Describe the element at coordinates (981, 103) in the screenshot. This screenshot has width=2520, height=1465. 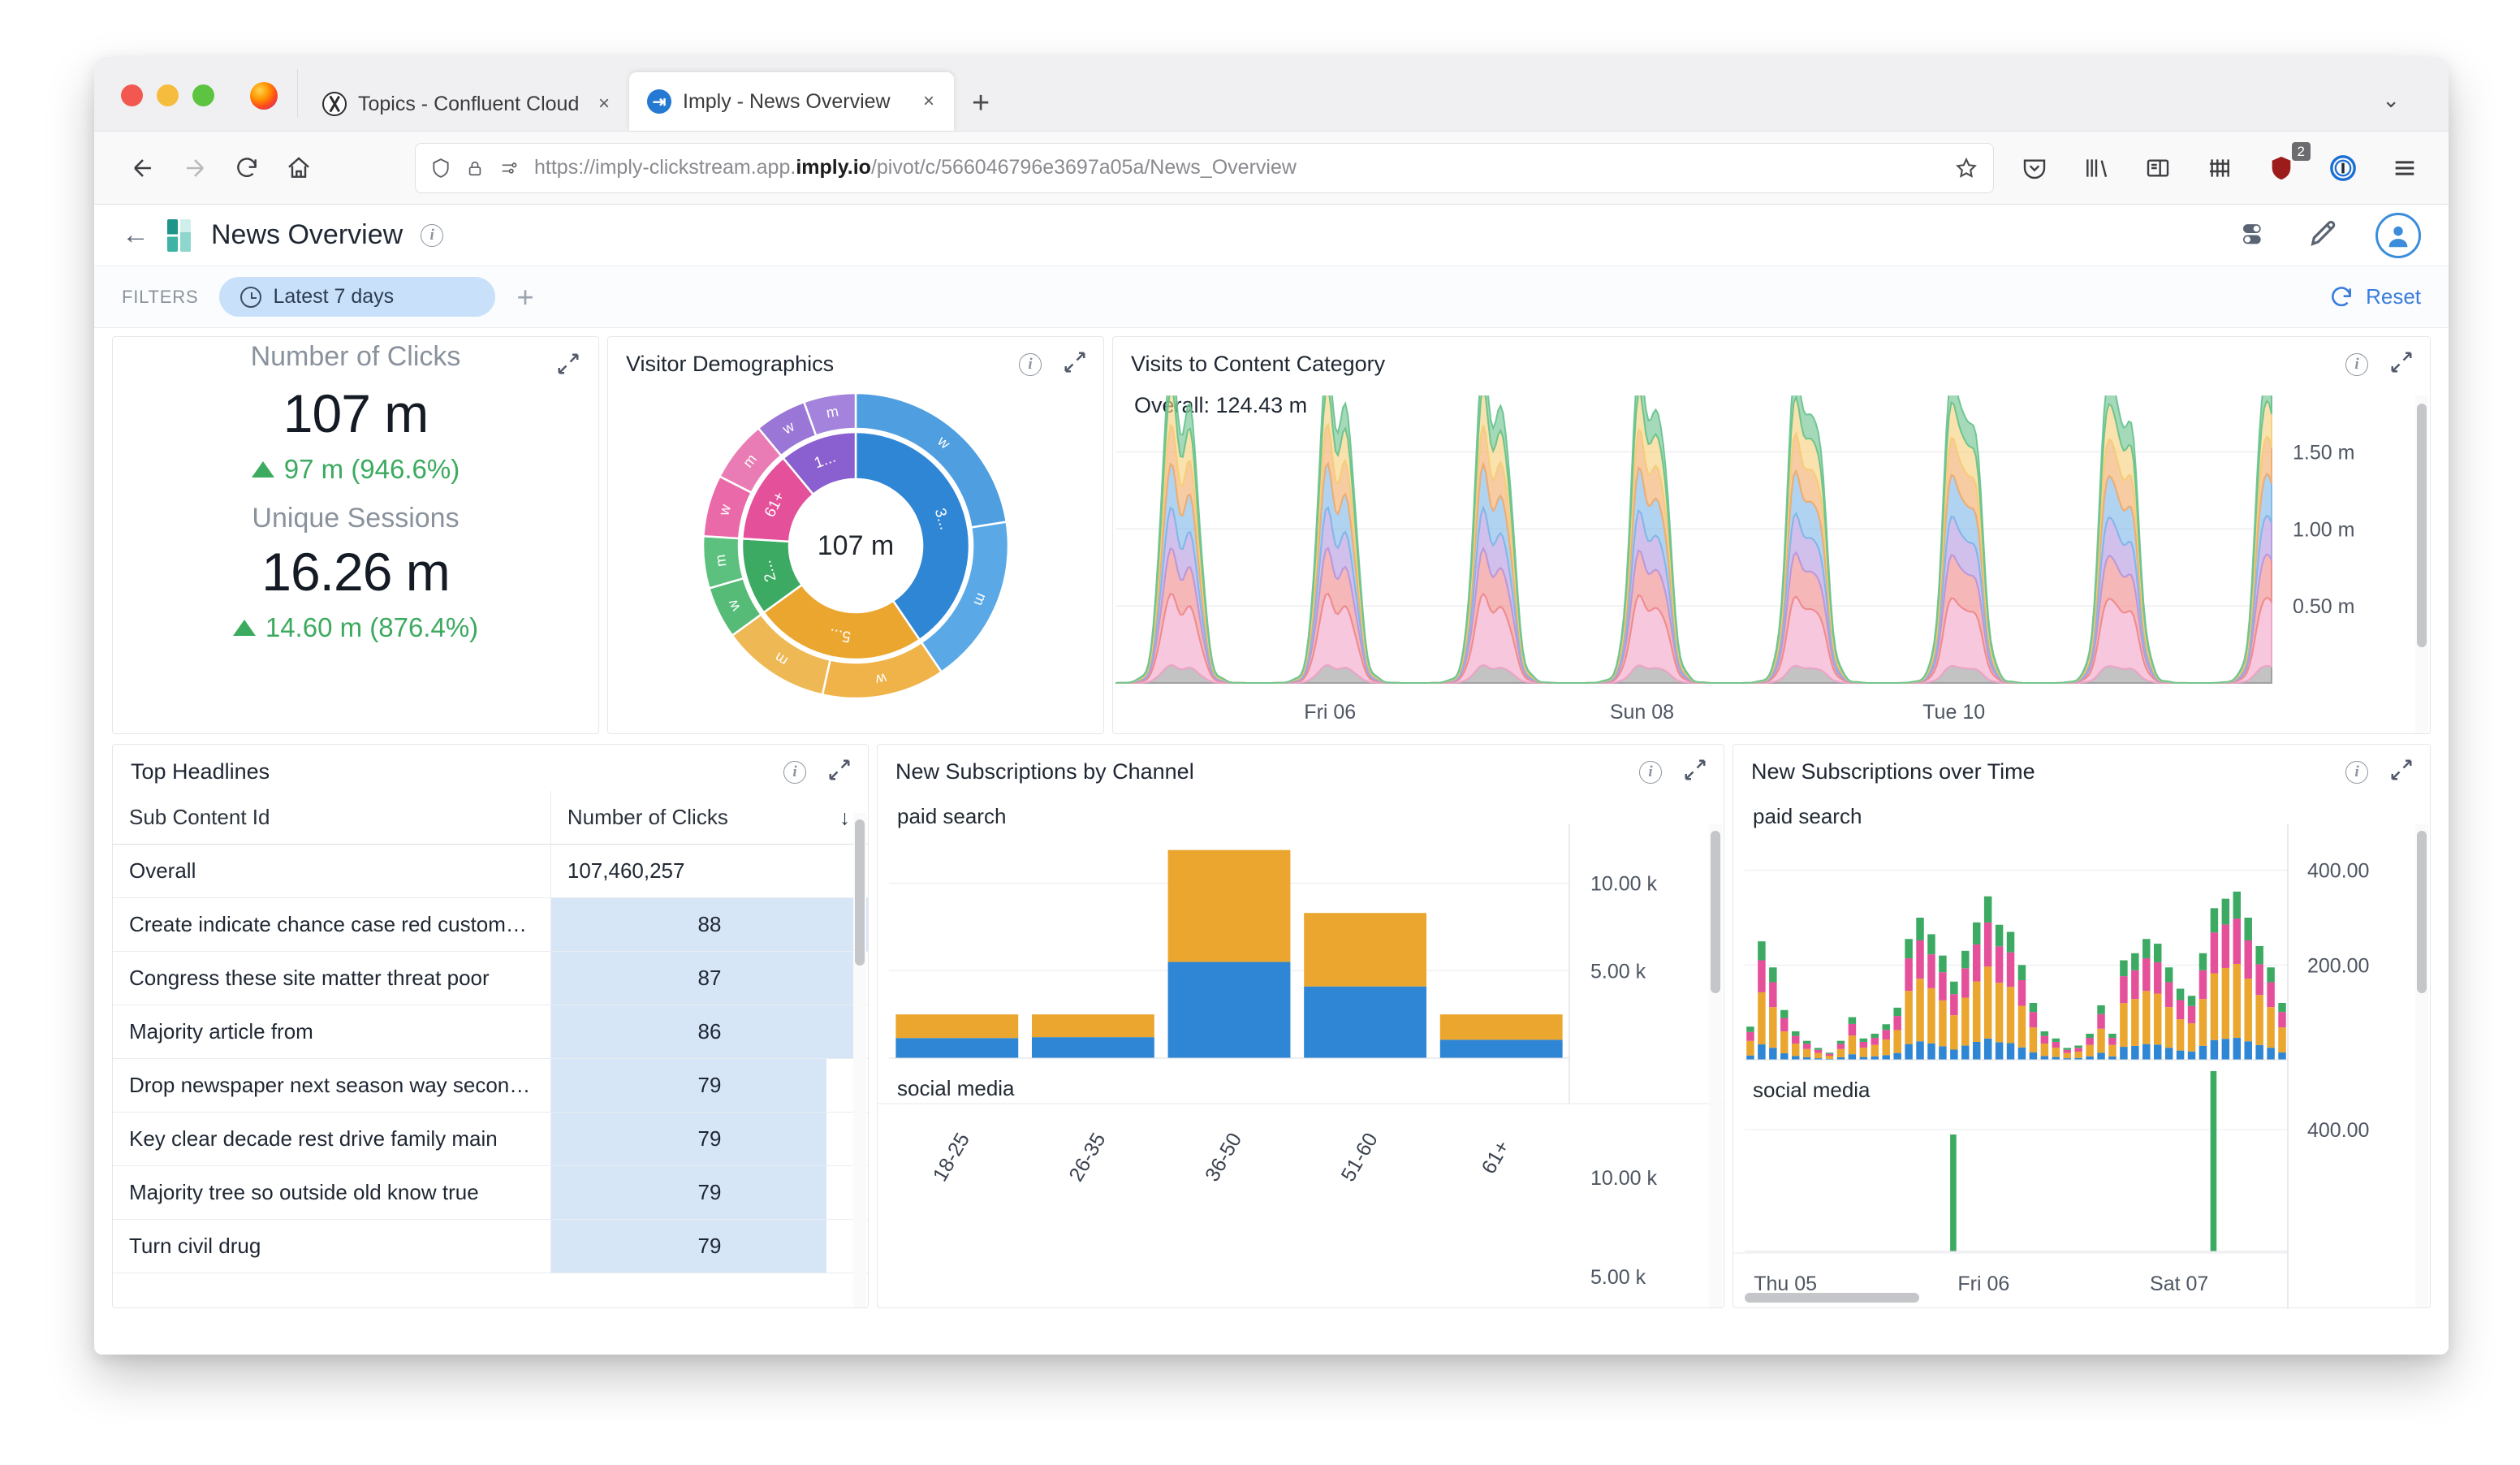
I see `new-tab-button: +` at that location.